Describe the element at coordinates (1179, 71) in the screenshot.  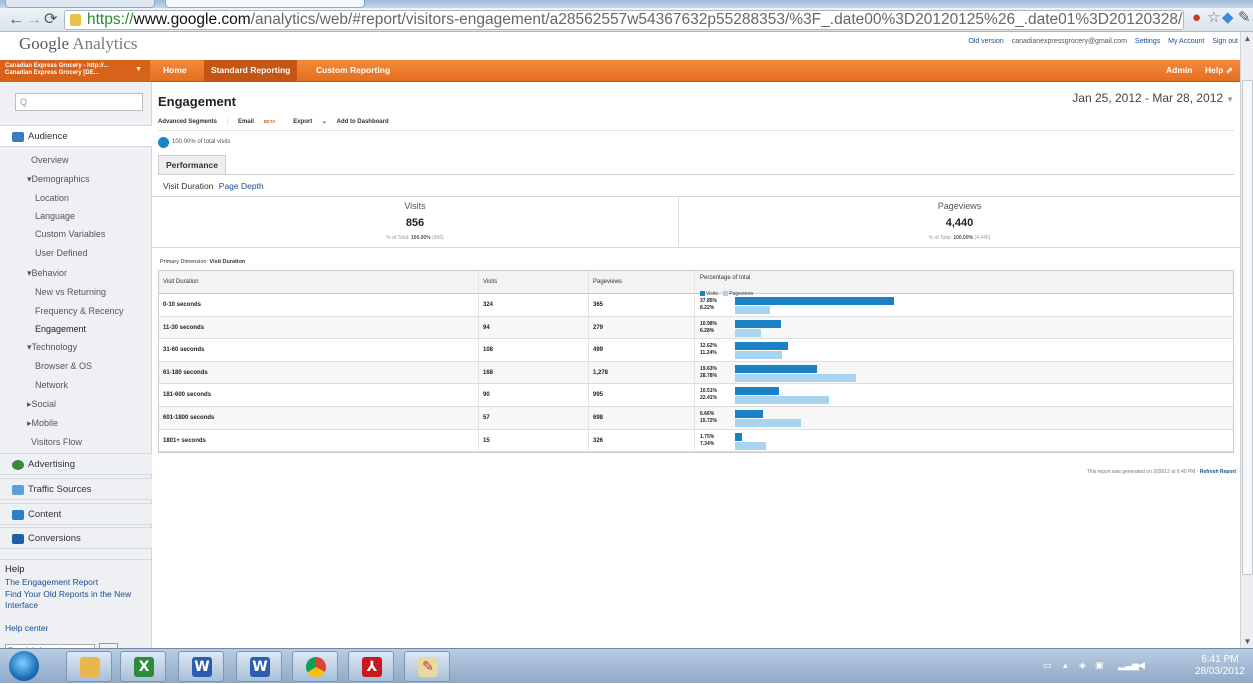
I see `nav-admin: Admin` at that location.